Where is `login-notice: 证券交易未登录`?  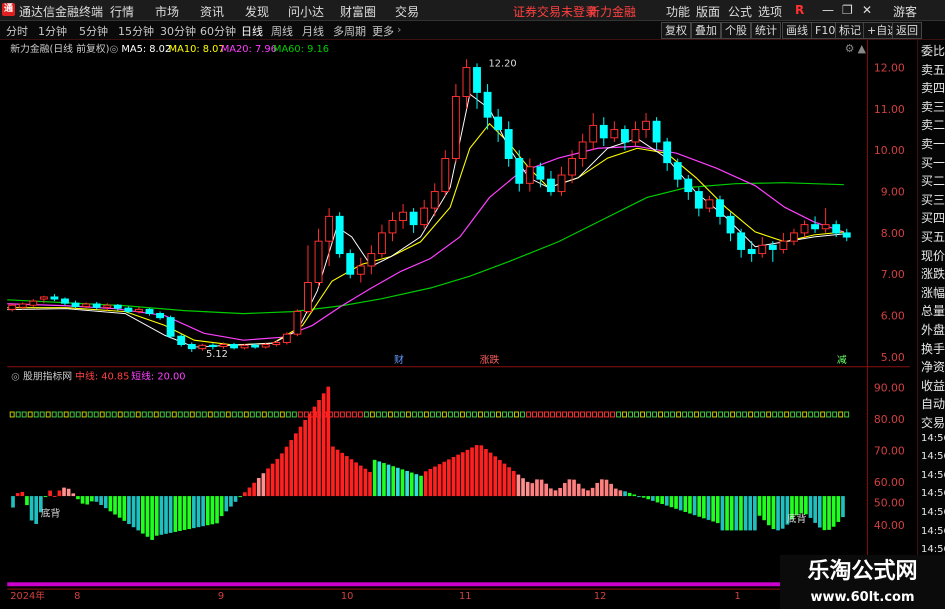
login-notice: 证券交易未登录 is located at coordinates (555, 11).